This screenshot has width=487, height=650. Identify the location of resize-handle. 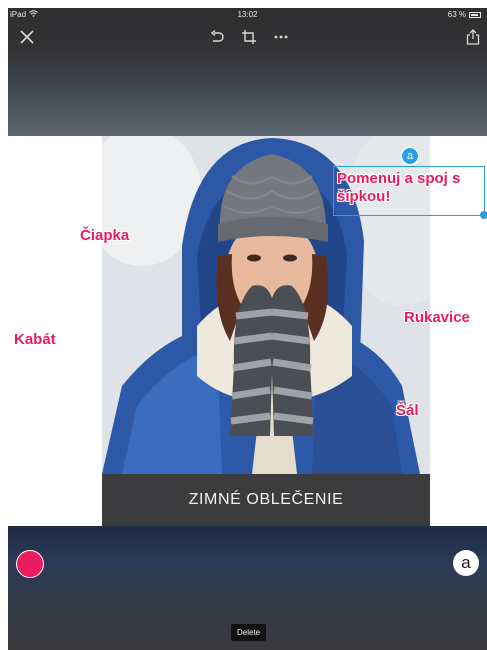
(483, 215).